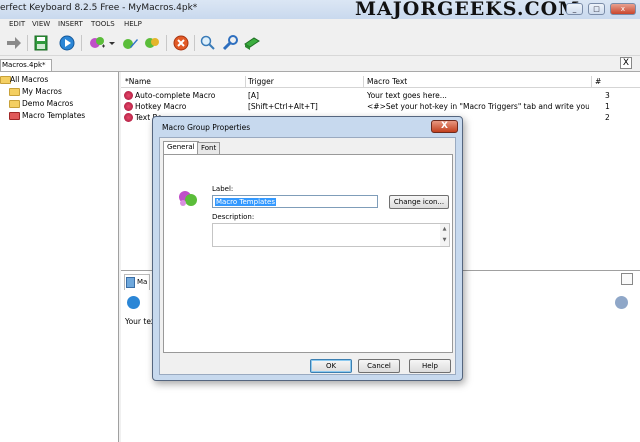  I want to click on row-count: 2, so click(607, 117).